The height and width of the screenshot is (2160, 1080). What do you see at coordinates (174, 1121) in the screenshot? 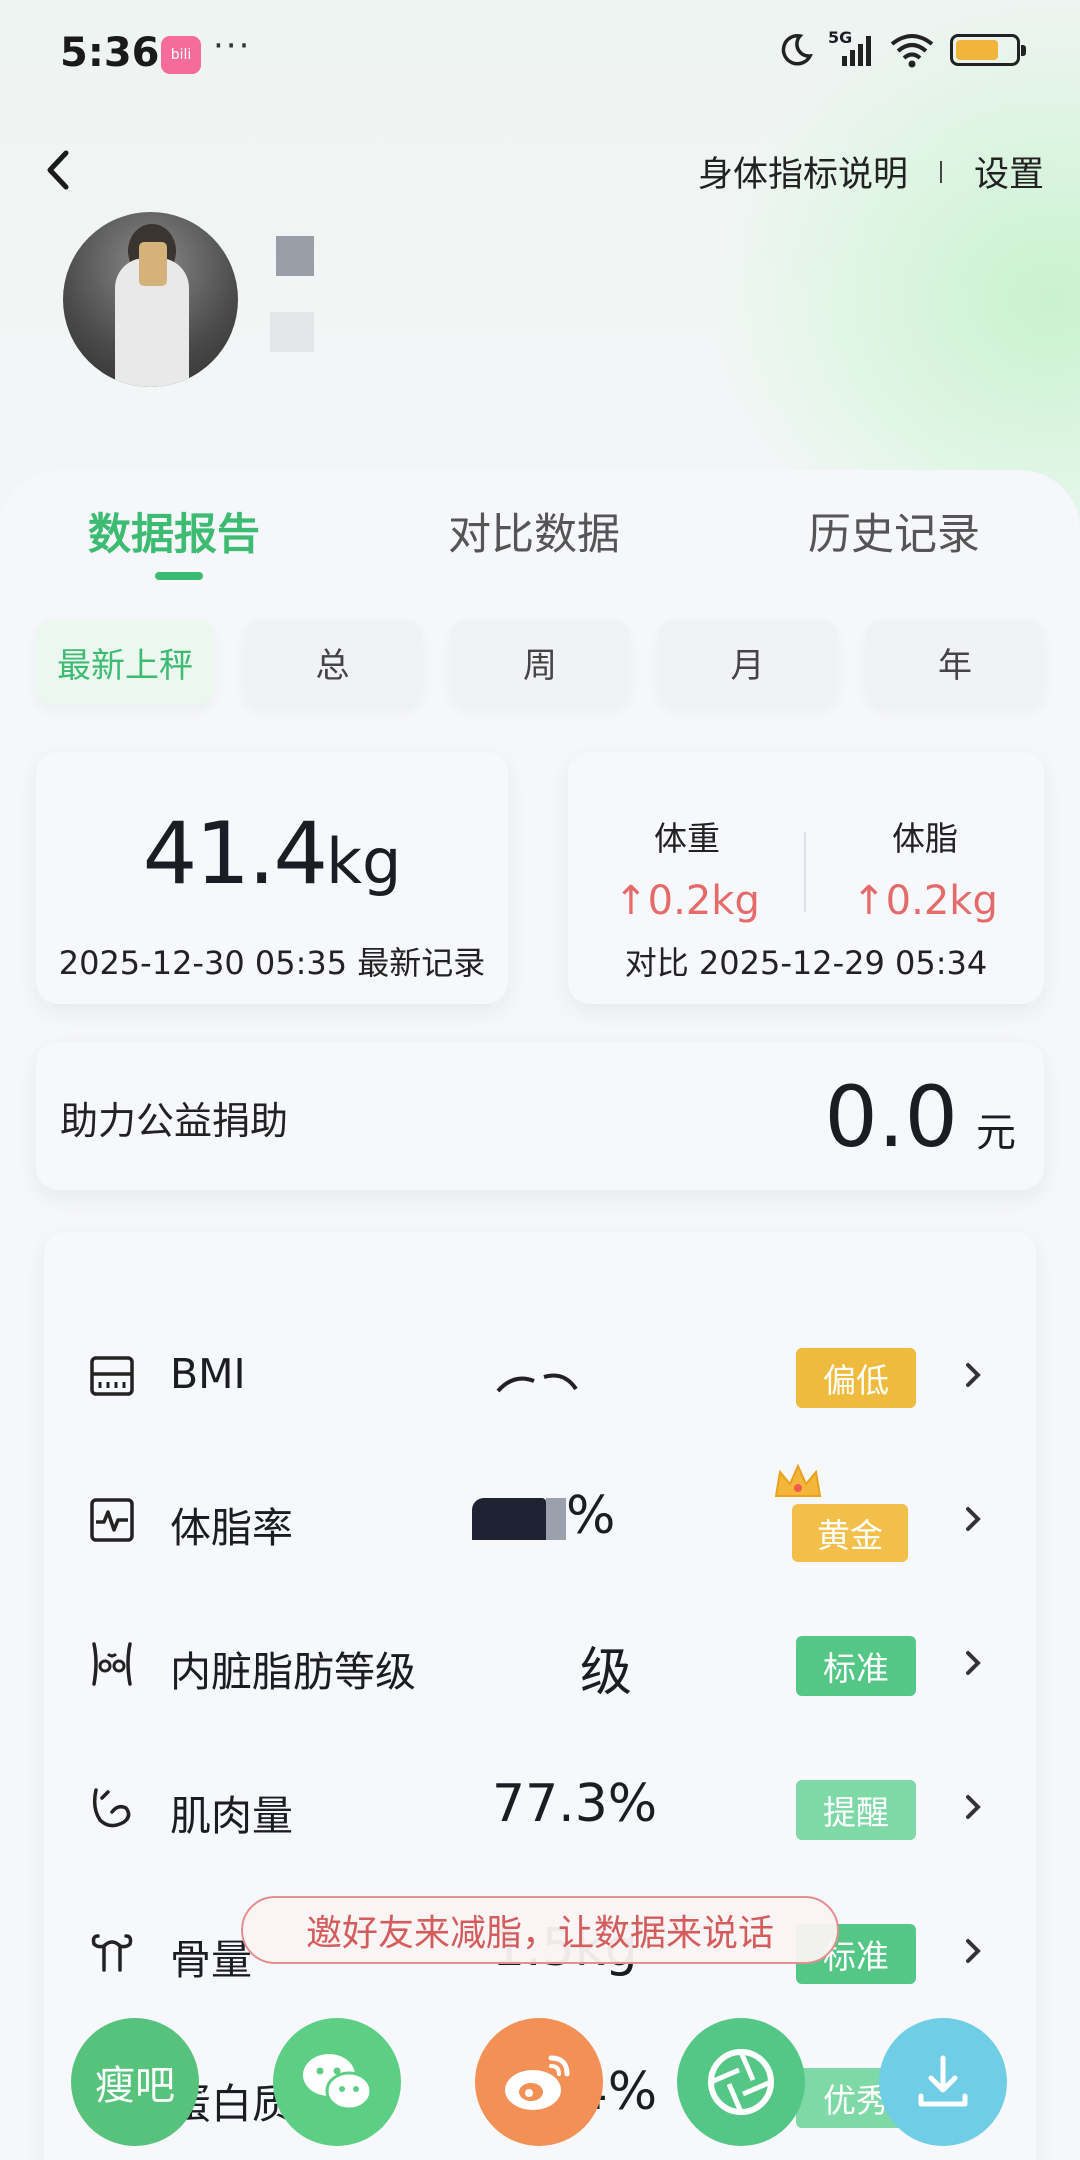
I see `donation-label: 助力公益捐助` at bounding box center [174, 1121].